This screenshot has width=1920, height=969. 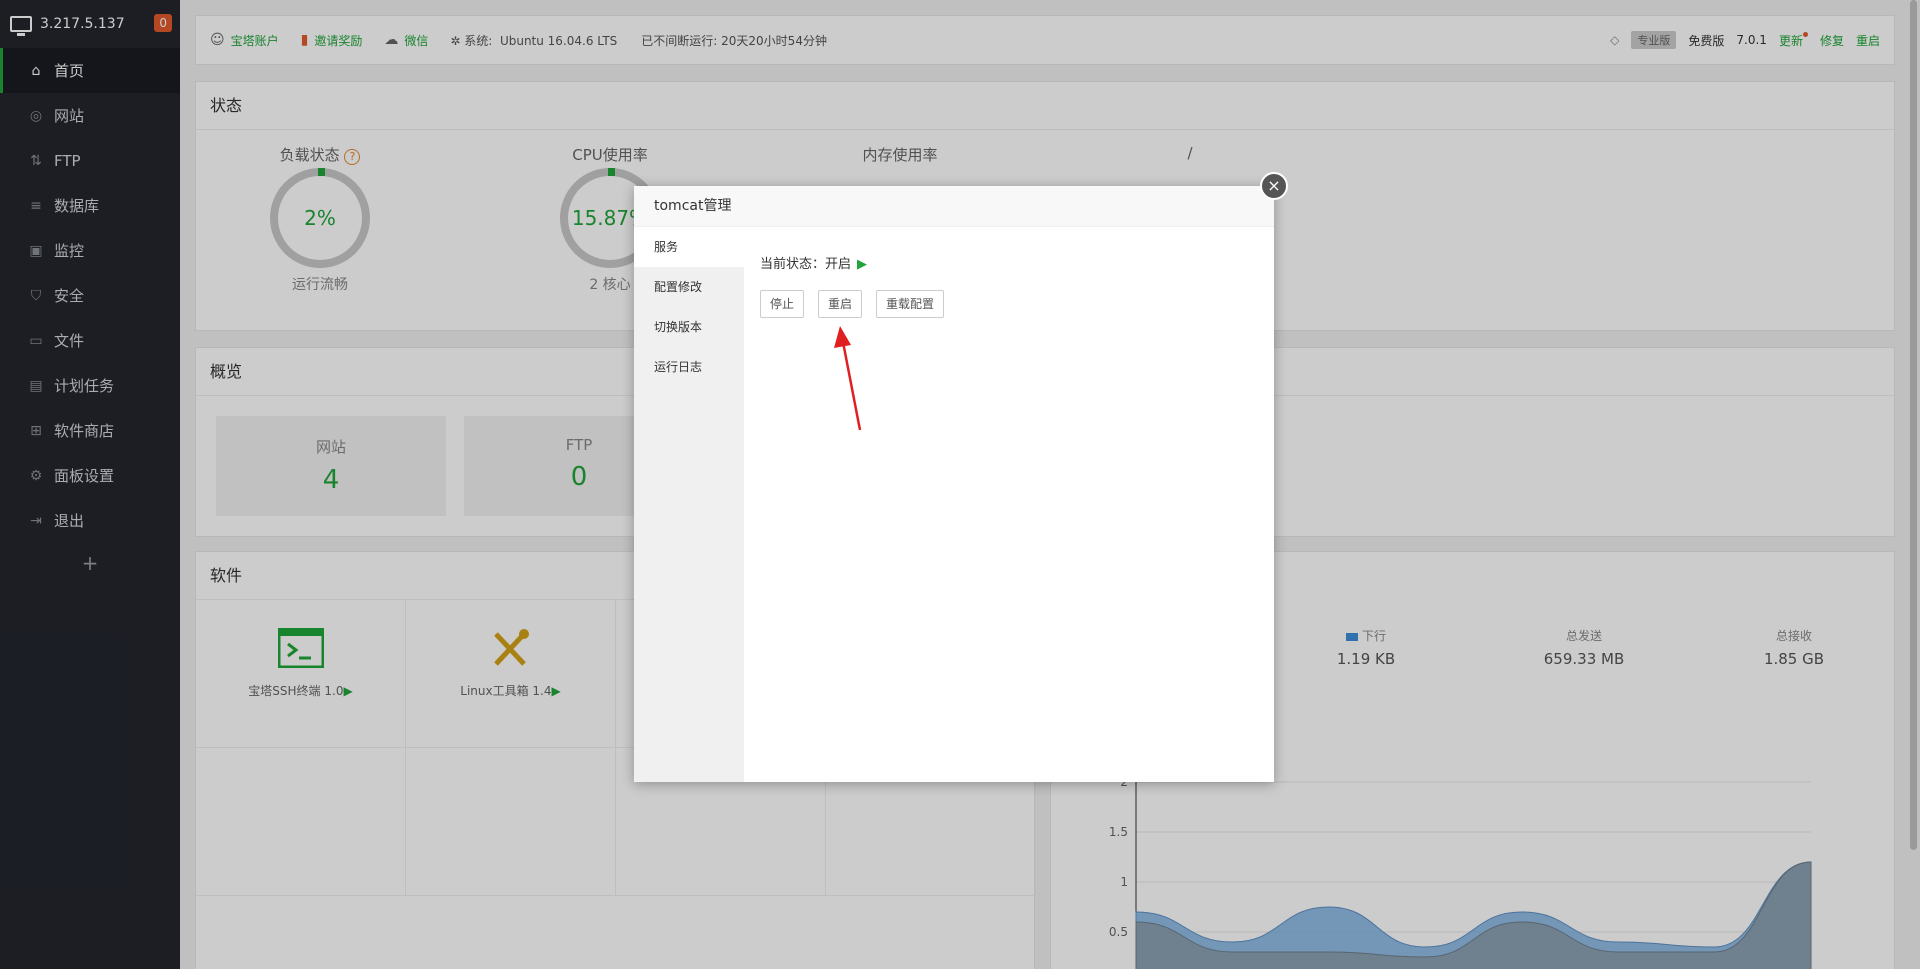 I want to click on close-icon: ×, so click(x=1274, y=186).